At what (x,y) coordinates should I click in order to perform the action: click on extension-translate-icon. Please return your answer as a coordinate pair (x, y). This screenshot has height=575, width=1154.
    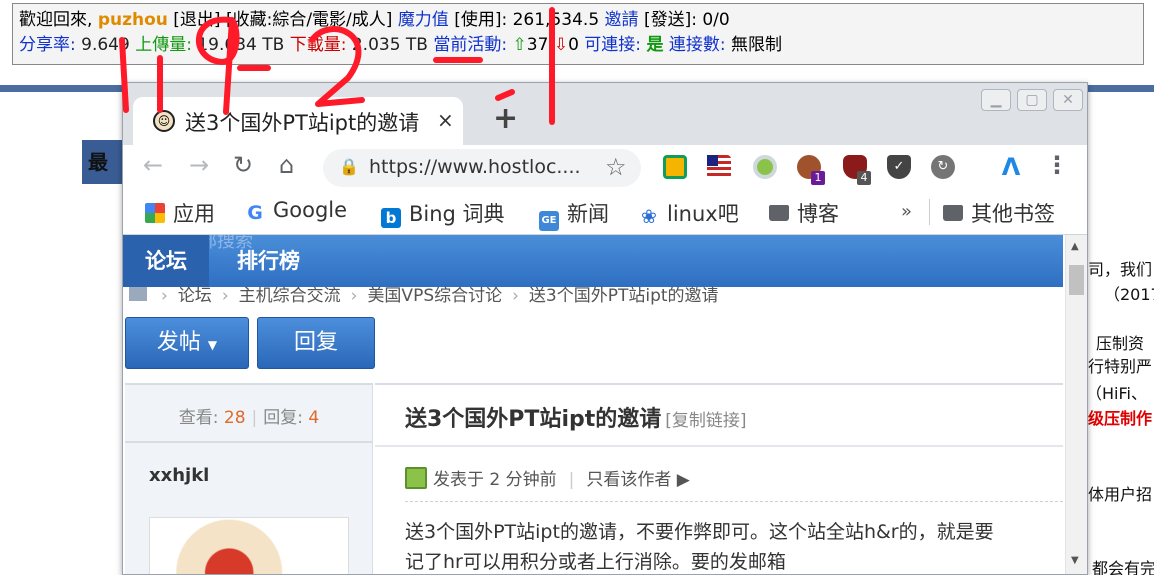
    Looking at the image, I should click on (675, 167).